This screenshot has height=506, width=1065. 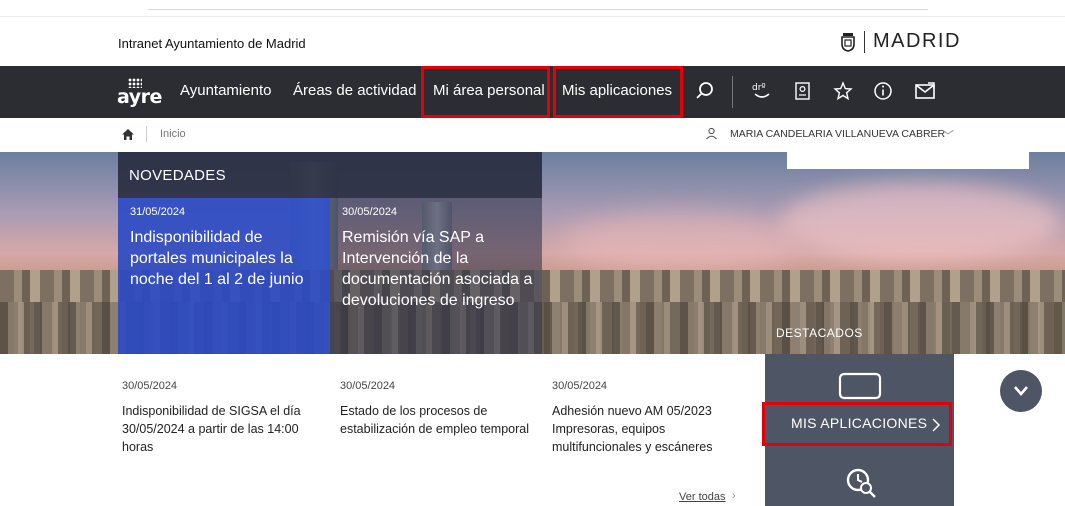 What do you see at coordinates (883, 91) in the screenshot?
I see `info-icon` at bounding box center [883, 91].